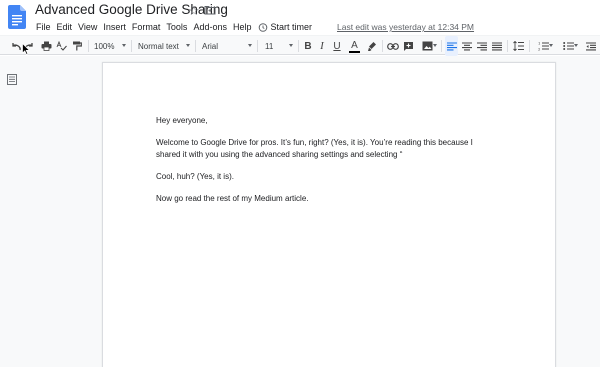  Describe the element at coordinates (408, 46) in the screenshot. I see `add-comment-icon` at that location.